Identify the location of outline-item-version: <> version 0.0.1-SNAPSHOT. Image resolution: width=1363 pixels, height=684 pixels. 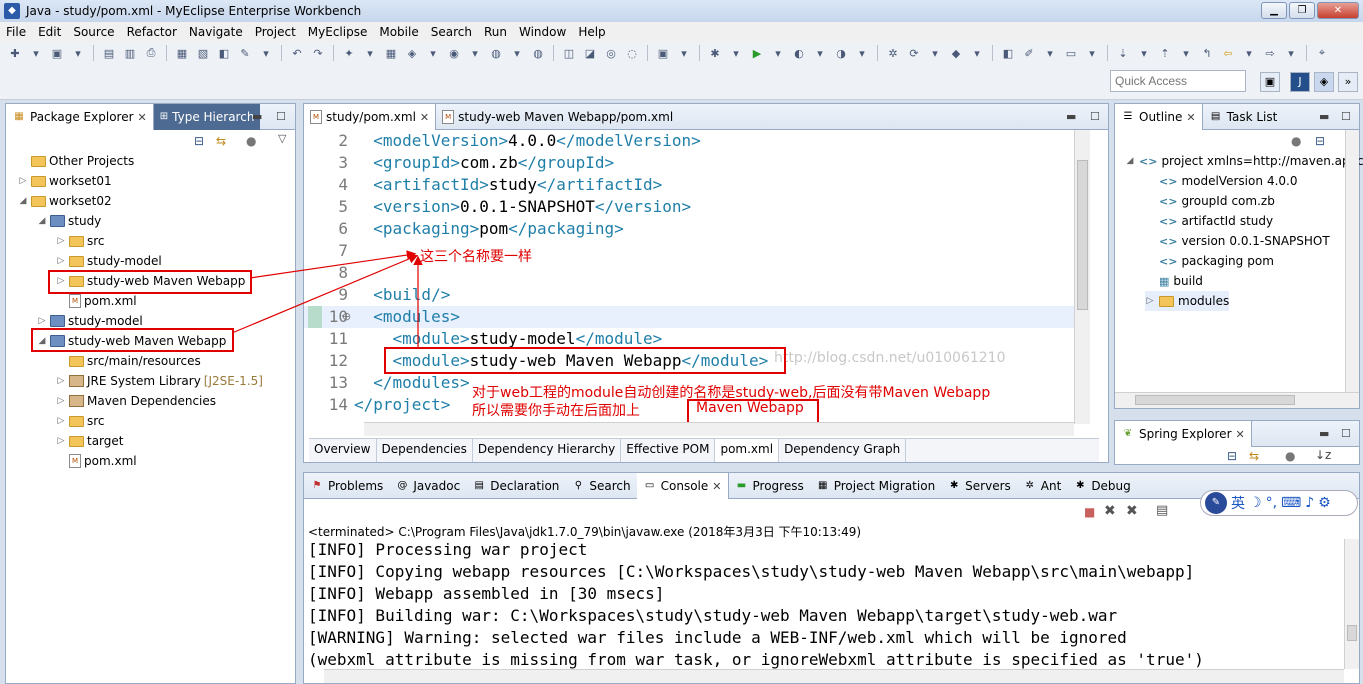
(1244, 241).